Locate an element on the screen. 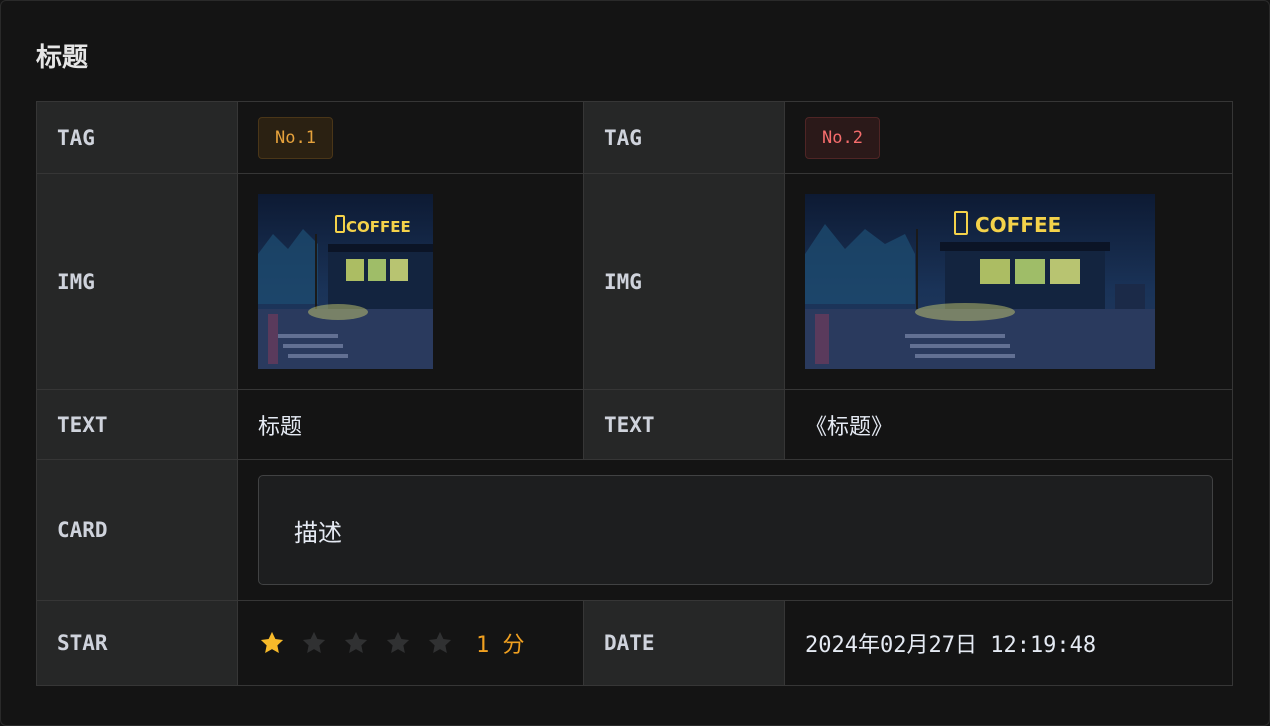 This screenshot has height=726, width=1270. cell-img-right: COFFEE is located at coordinates (1008, 281).